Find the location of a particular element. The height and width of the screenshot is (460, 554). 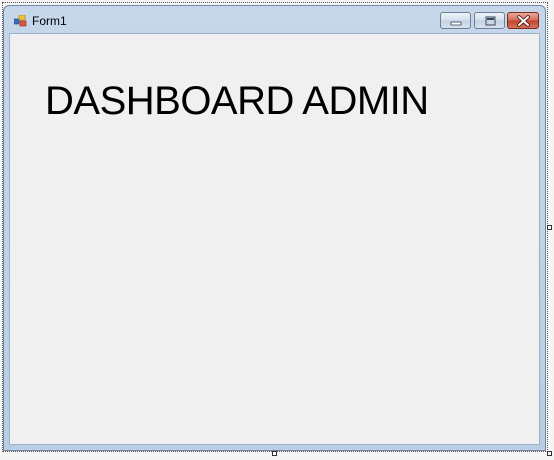

form-icon is located at coordinates (20, 20).